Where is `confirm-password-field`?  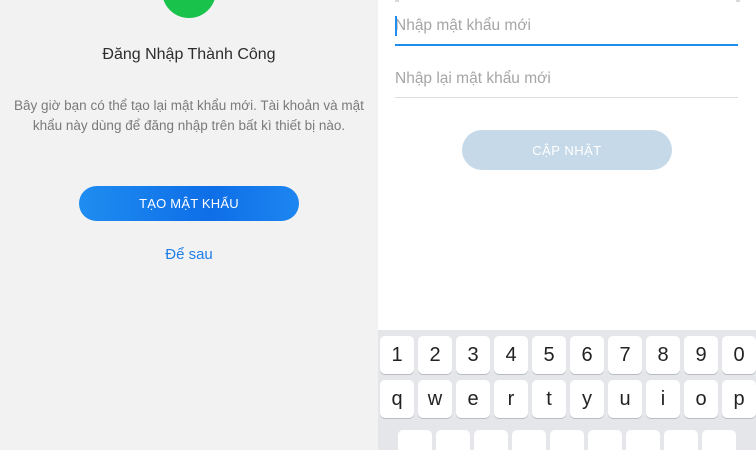
confirm-password-field is located at coordinates (566, 79).